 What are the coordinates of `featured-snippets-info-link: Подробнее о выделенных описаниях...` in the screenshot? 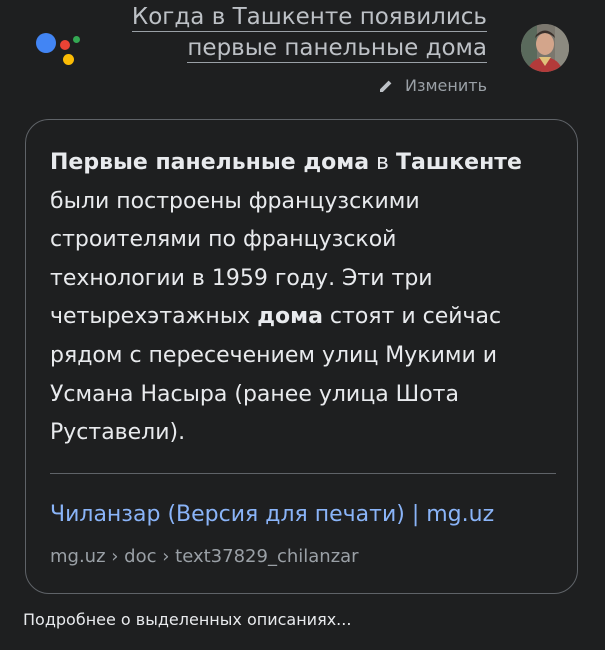 It's located at (187, 620).